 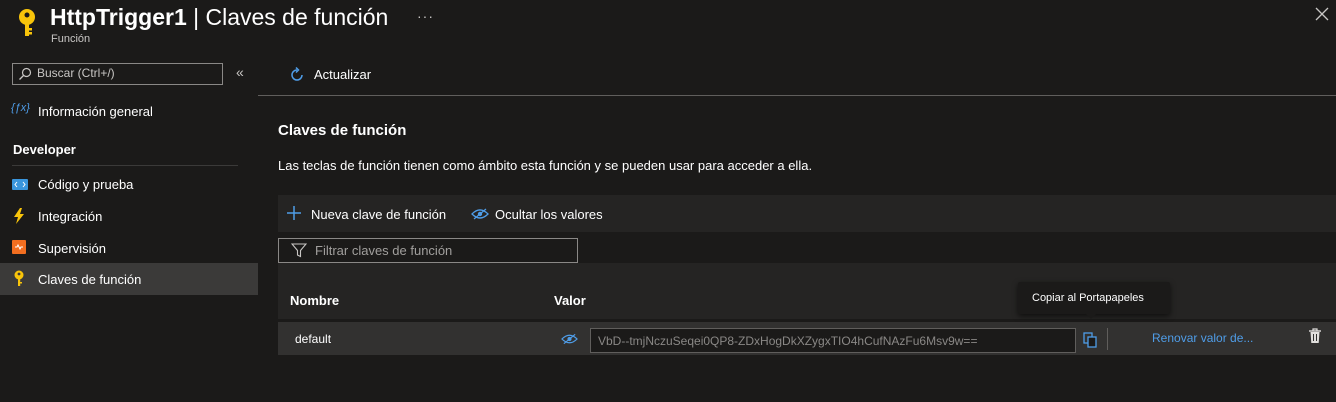 I want to click on key-name: default, so click(x=313, y=339).